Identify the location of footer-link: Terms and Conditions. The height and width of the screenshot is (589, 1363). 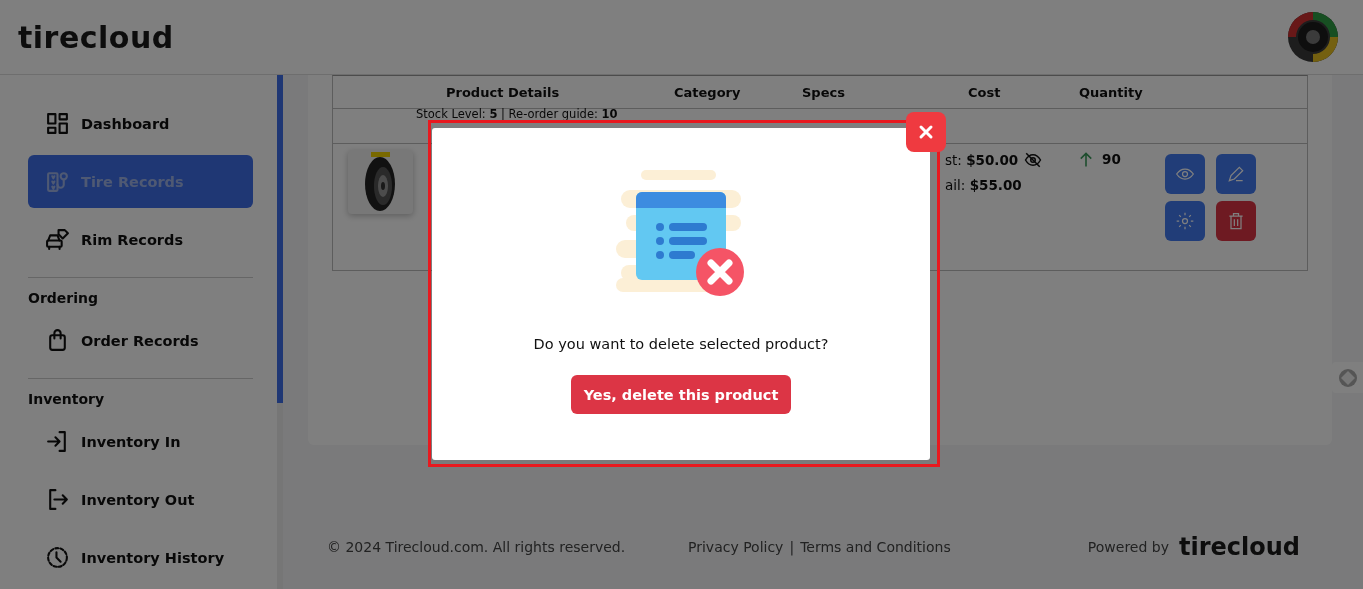
(875, 547).